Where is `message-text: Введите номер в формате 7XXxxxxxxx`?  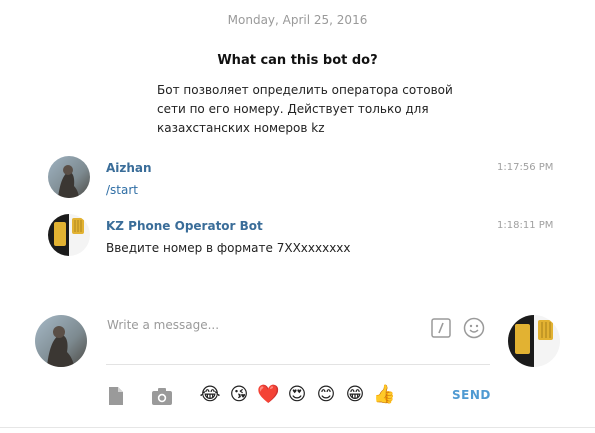 message-text: Введите номер в формате 7XXxxxxxxx is located at coordinates (228, 248).